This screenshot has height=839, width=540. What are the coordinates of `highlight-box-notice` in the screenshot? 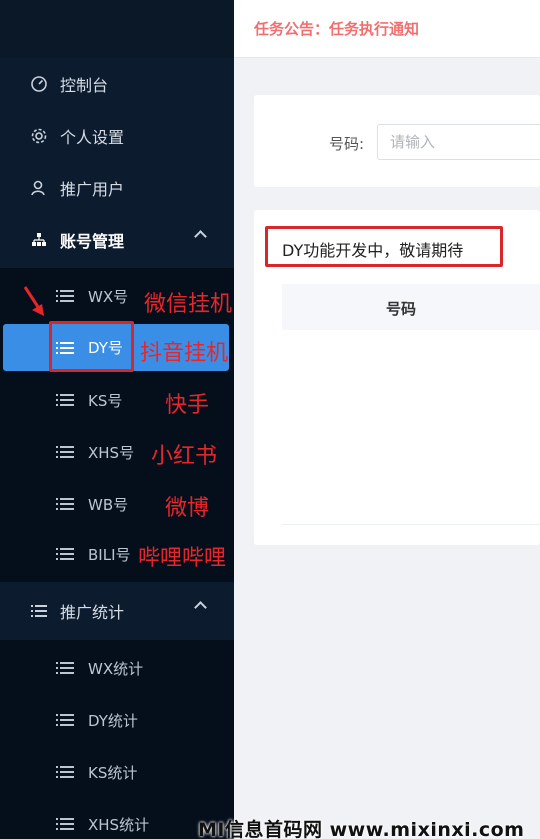 It's located at (384, 246).